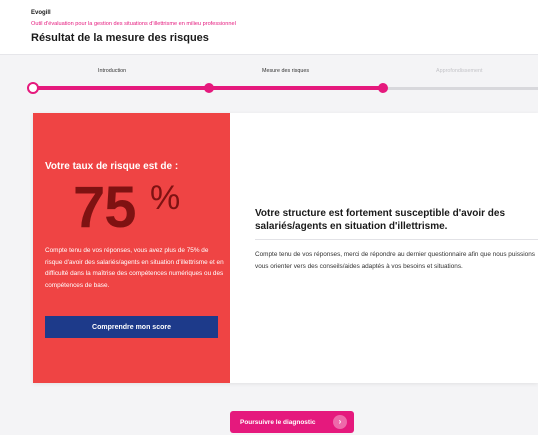  What do you see at coordinates (340, 421) in the screenshot?
I see `arrow-right-icon: ›` at bounding box center [340, 421].